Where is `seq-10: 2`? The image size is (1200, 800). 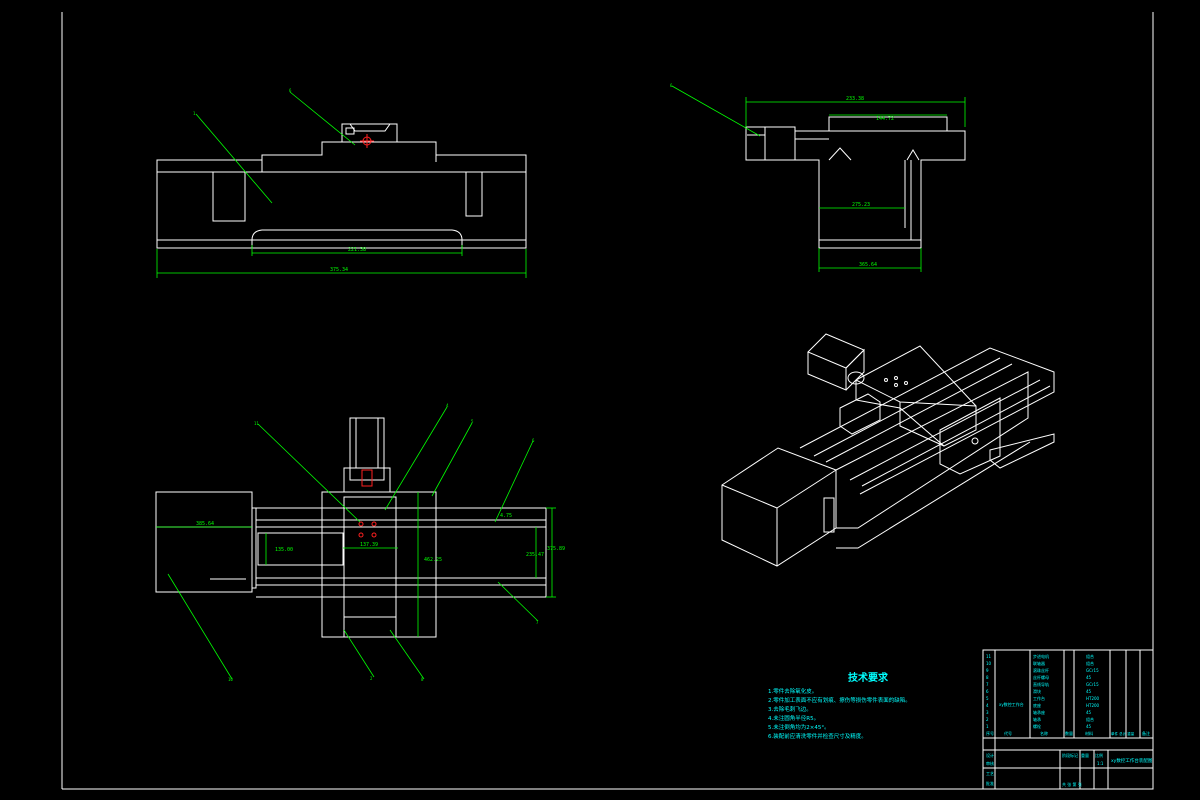
seq-10: 2 is located at coordinates (987, 719).